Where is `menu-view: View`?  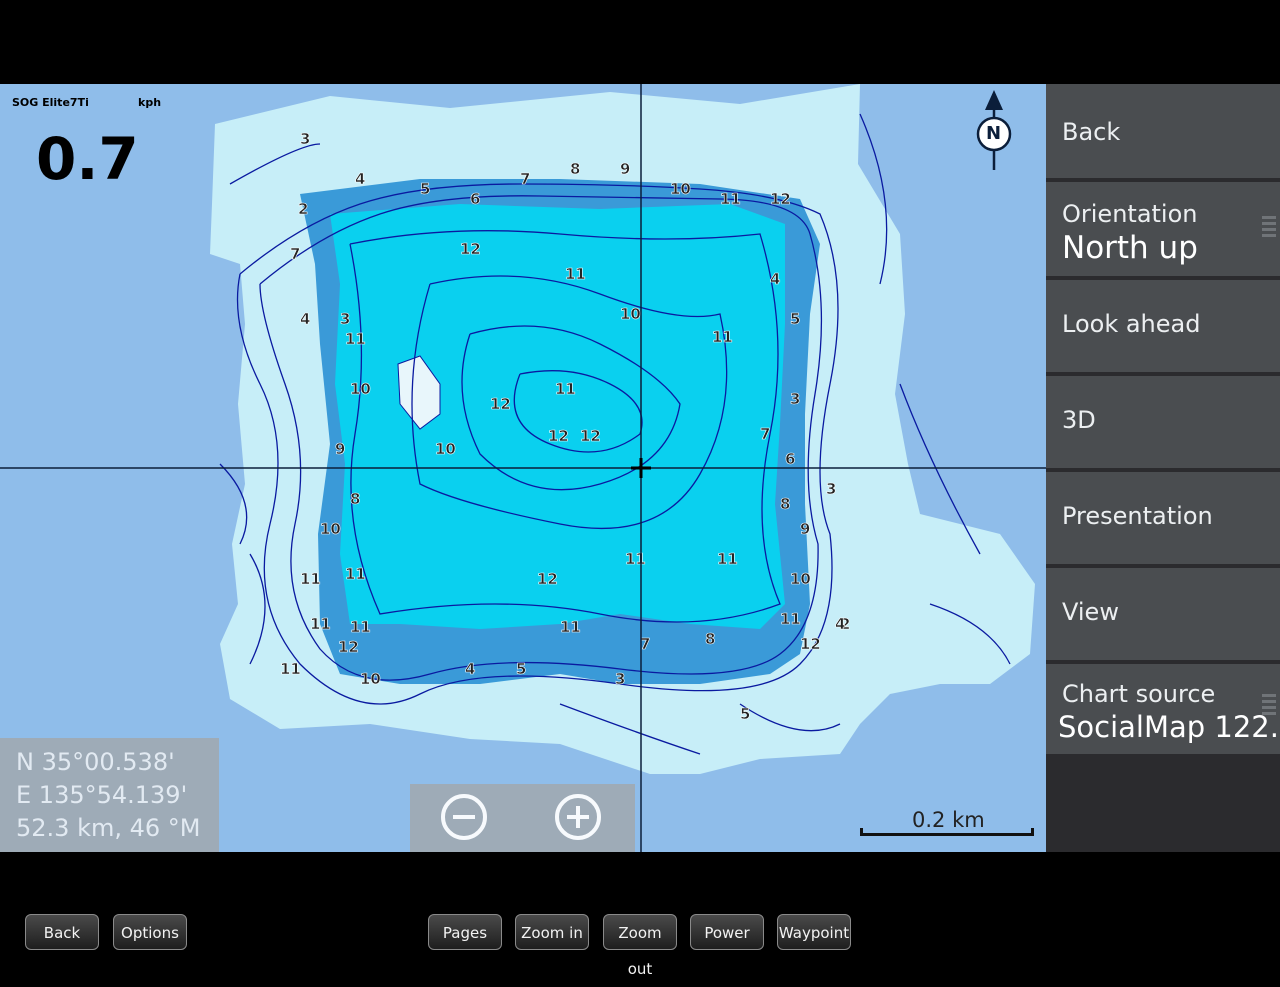
menu-view: View is located at coordinates (1163, 614).